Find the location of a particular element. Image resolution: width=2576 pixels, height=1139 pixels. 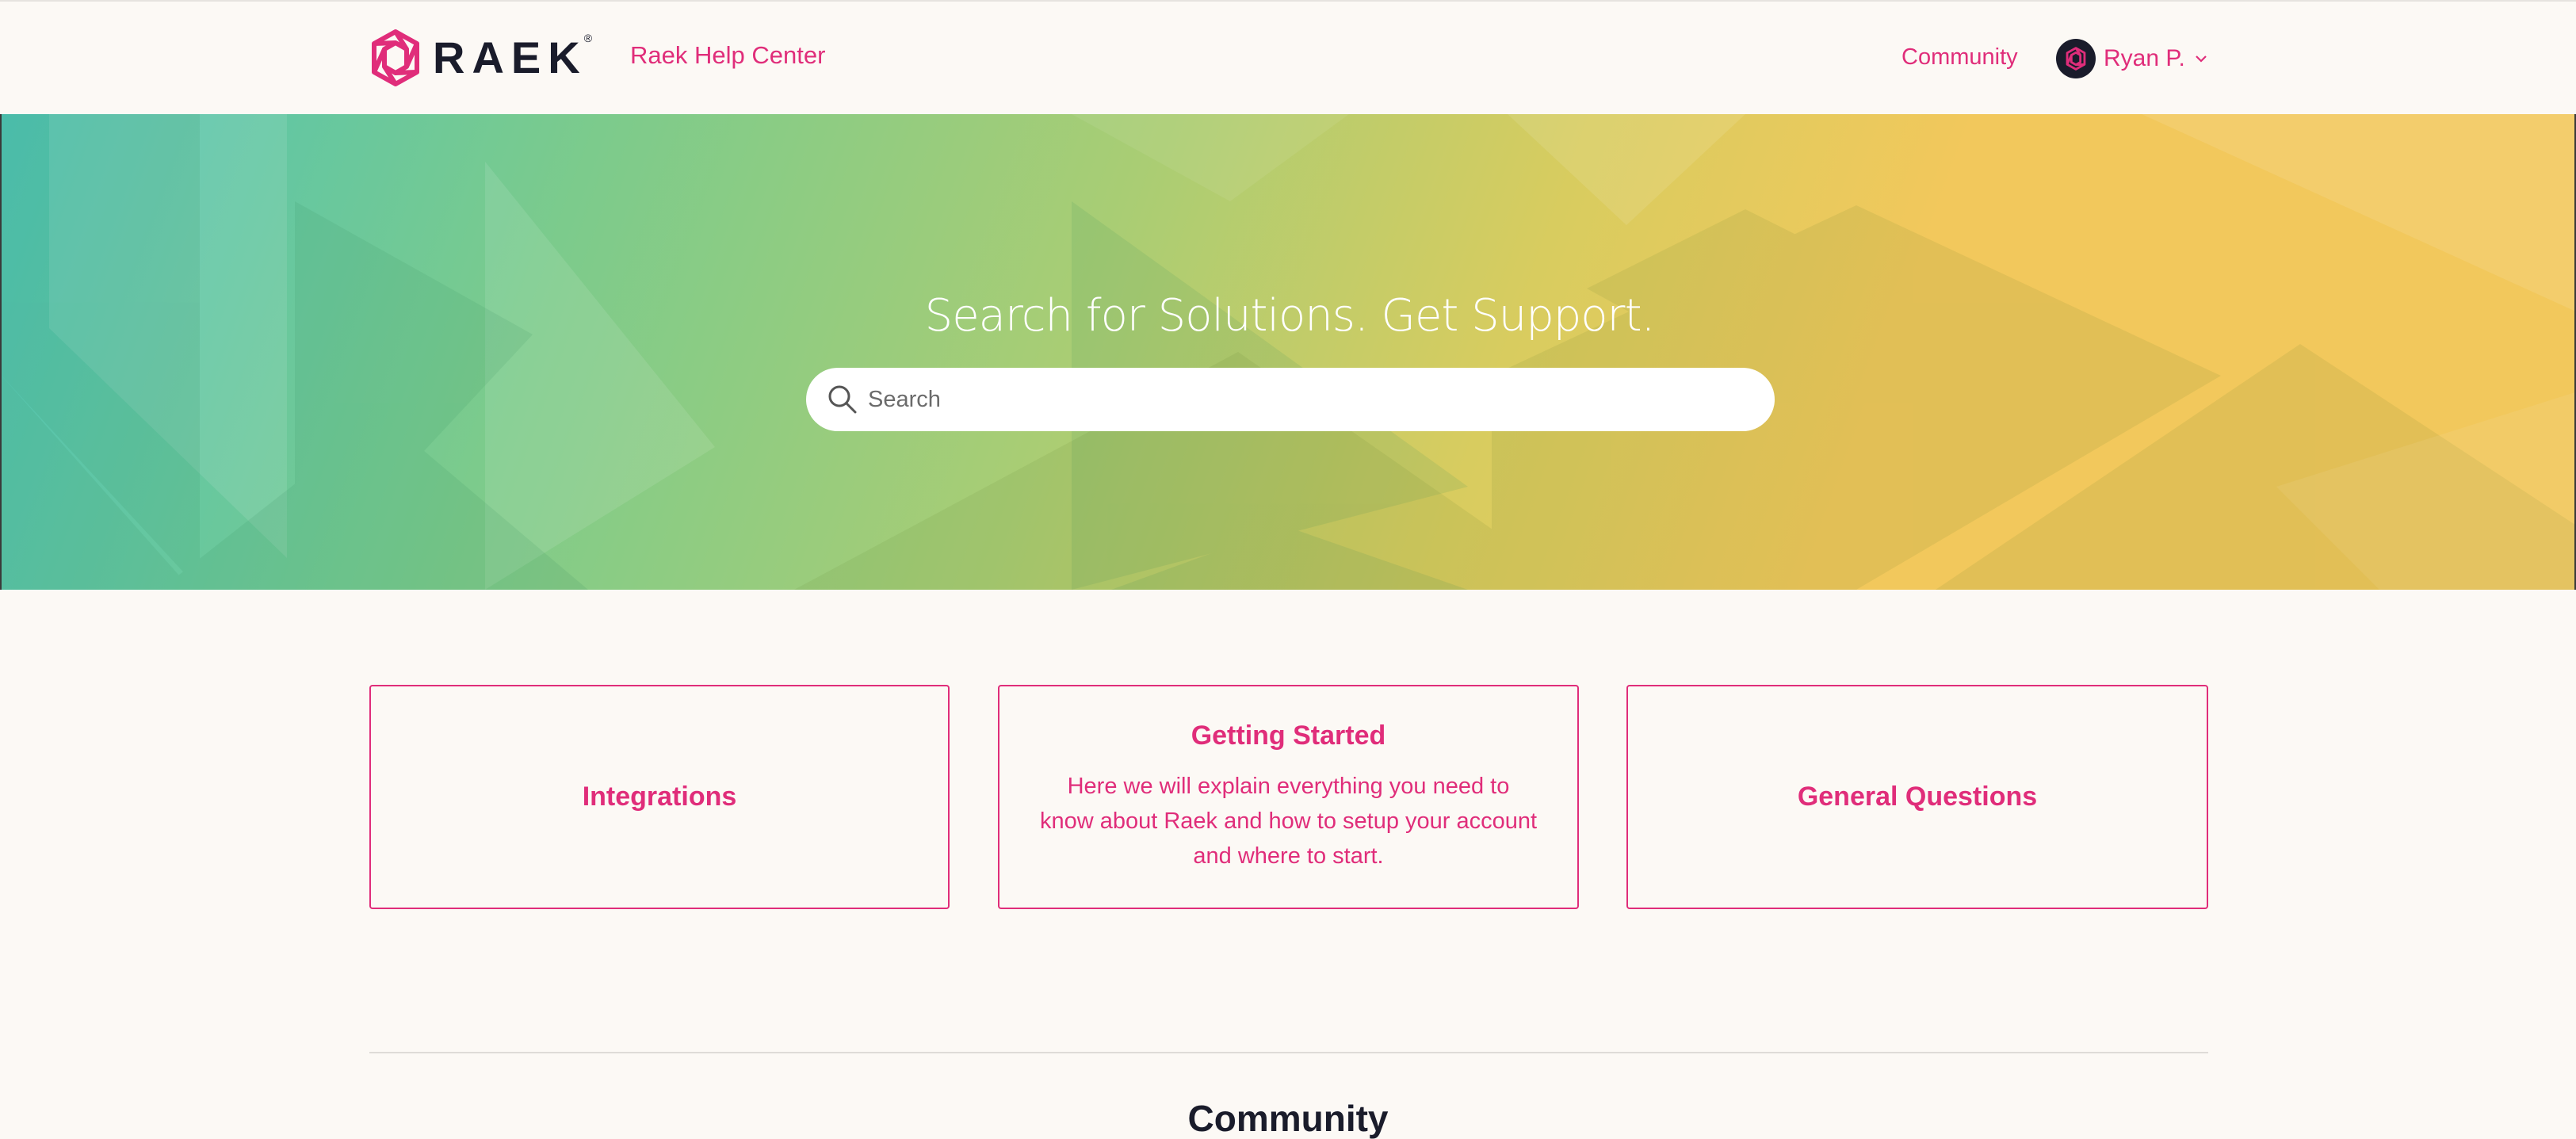

user-menu: Ryan P. is located at coordinates (2131, 58).